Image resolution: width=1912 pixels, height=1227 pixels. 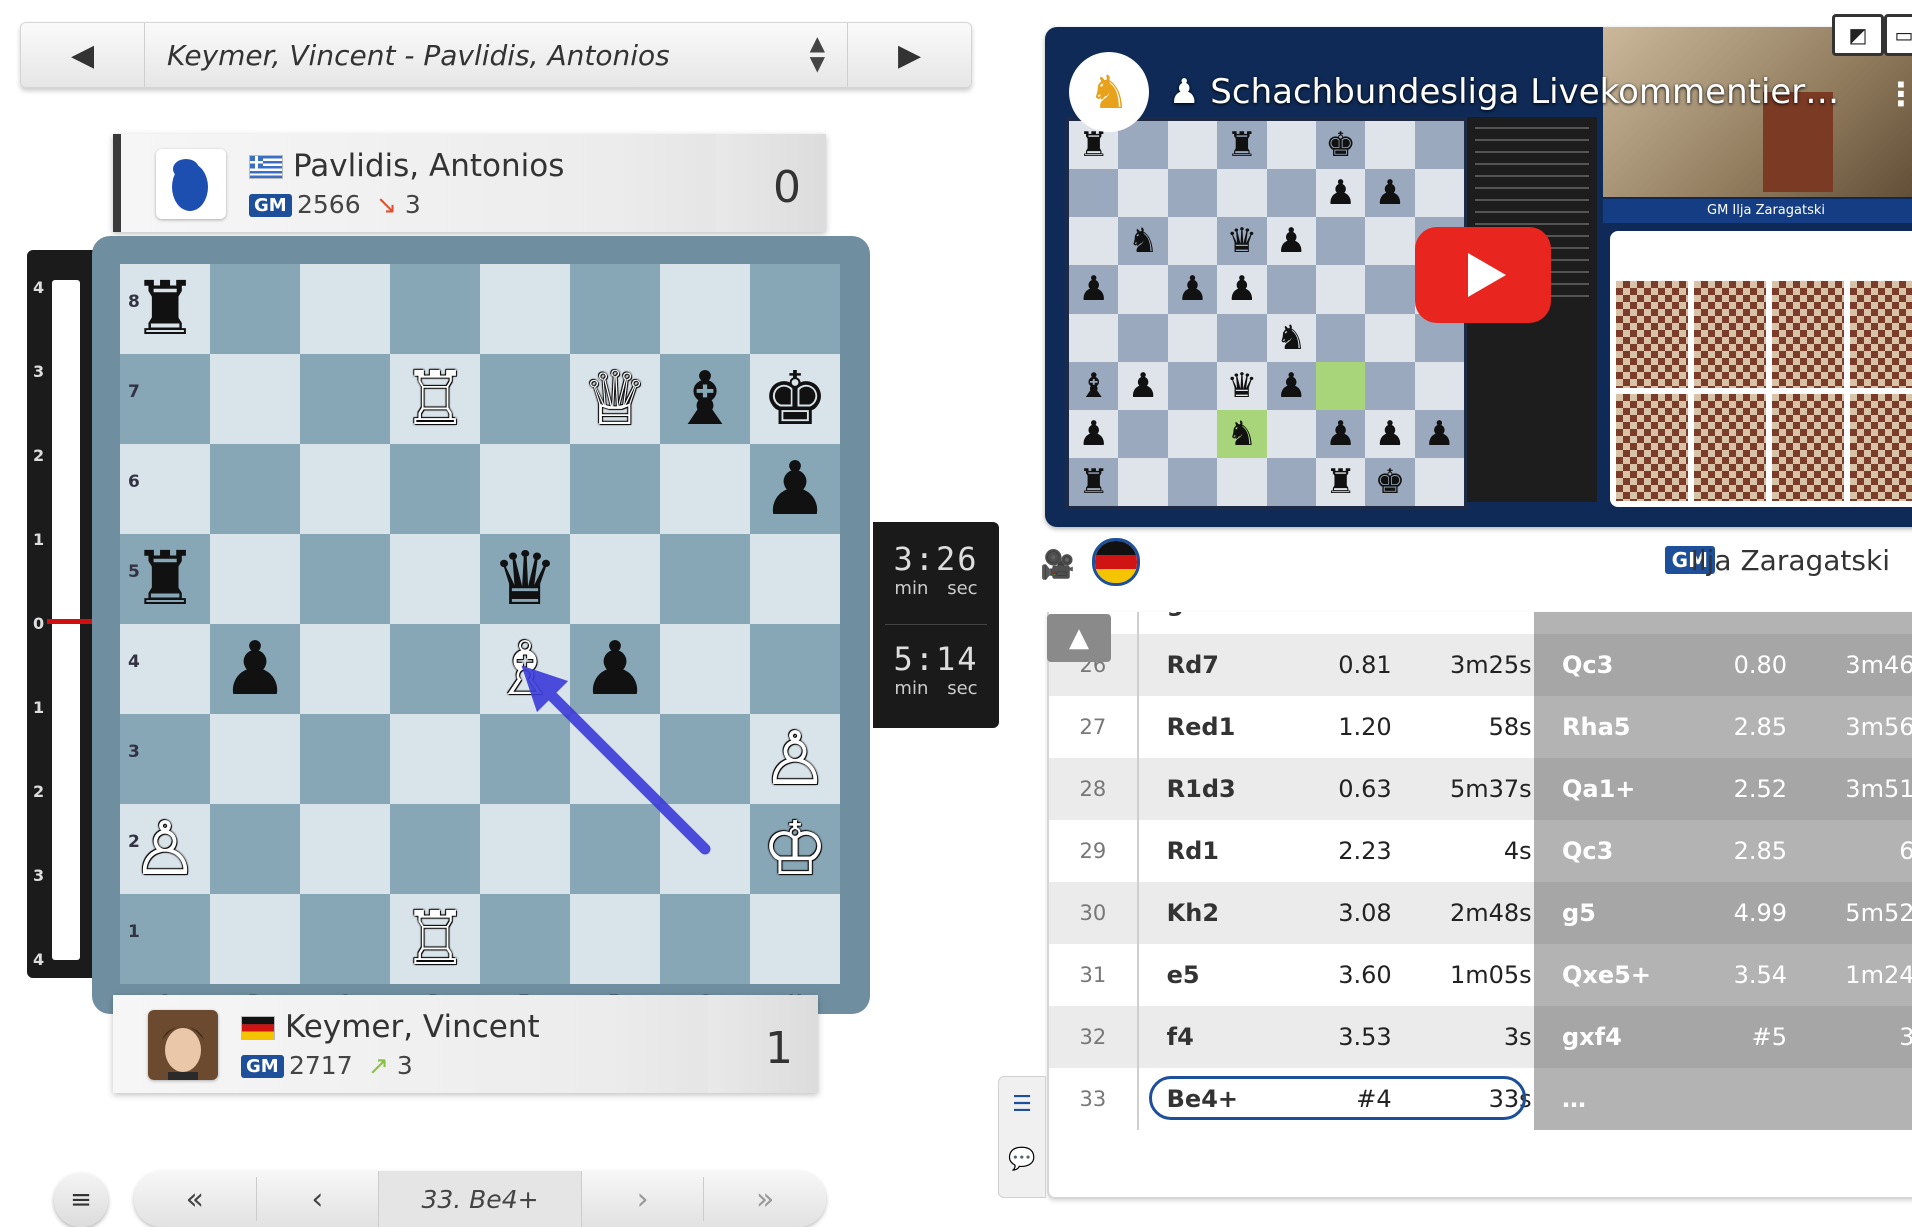 What do you see at coordinates (525, 399) in the screenshot?
I see `square-e7` at bounding box center [525, 399].